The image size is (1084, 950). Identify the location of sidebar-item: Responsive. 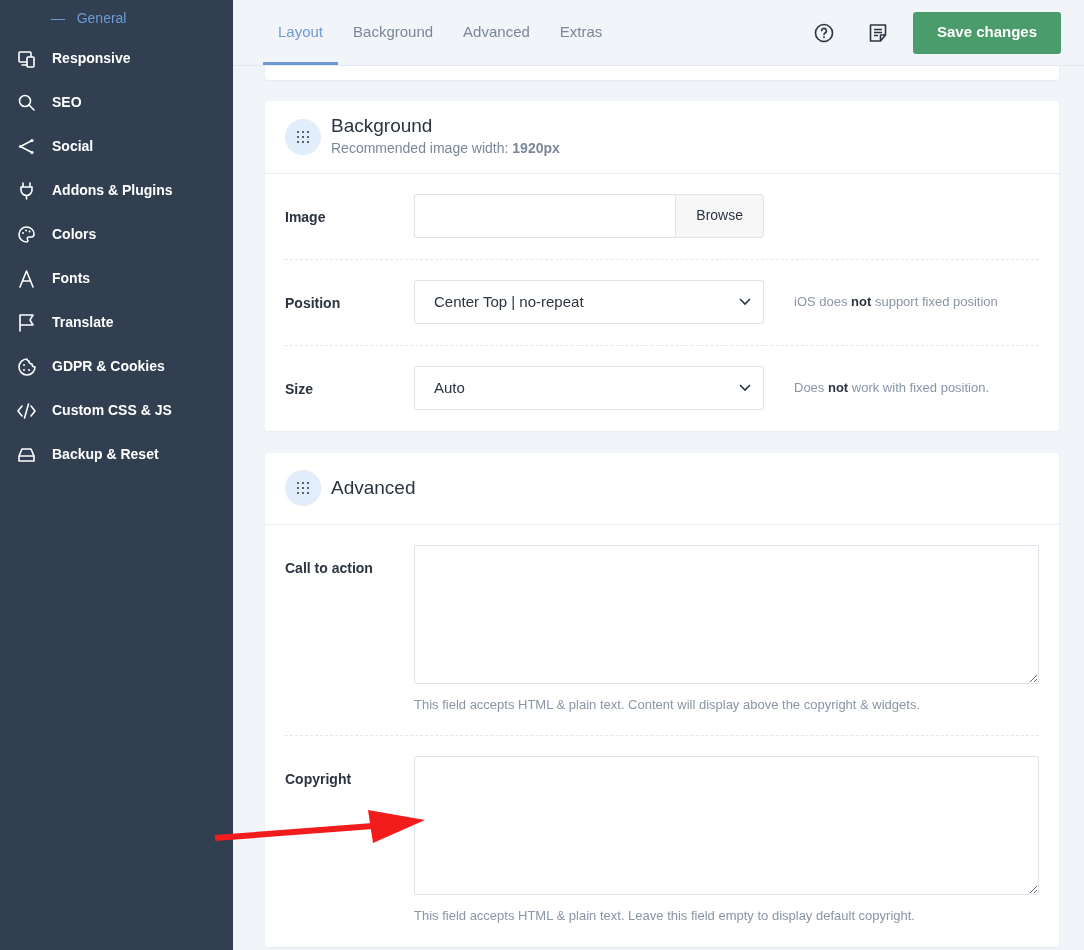
(116, 58).